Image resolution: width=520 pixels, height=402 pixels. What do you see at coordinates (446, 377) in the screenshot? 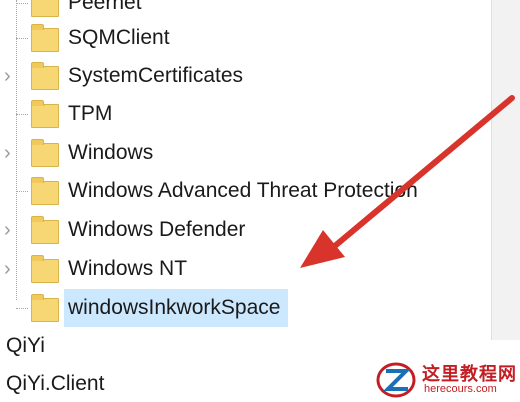
I see `site-watermark: 这里教程网 herecours.com` at bounding box center [446, 377].